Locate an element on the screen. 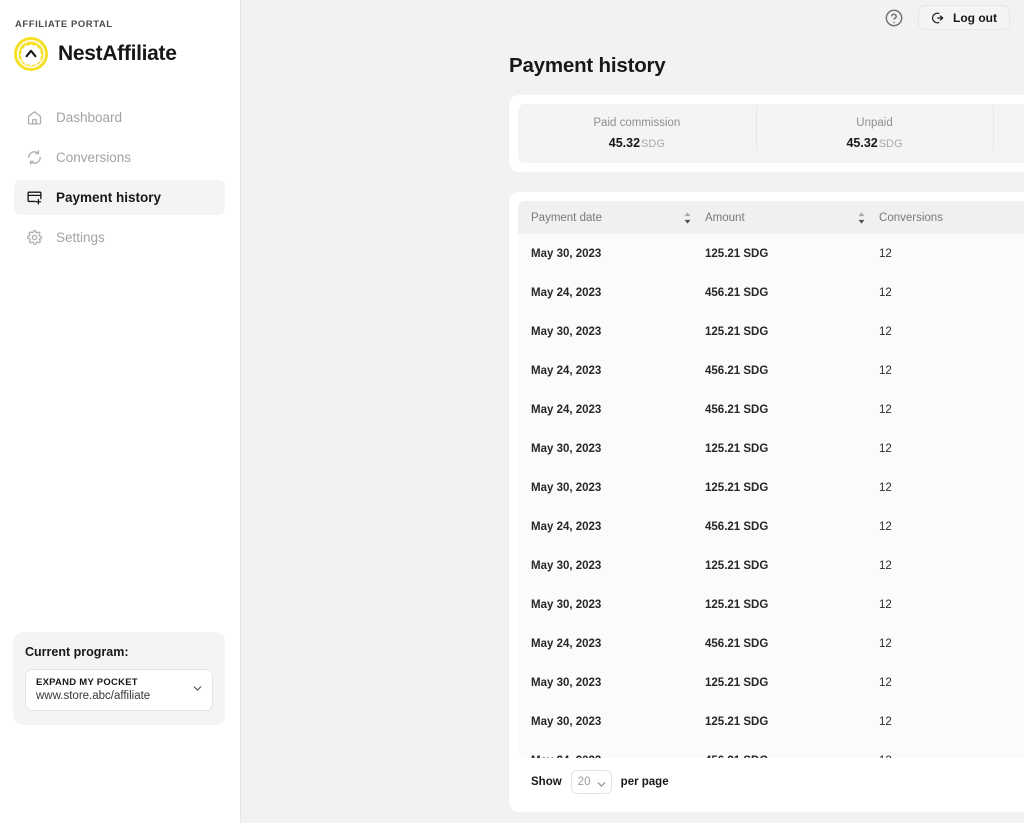 The width and height of the screenshot is (1024, 823). table-header-row: Payment date Amount Conversions is located at coordinates (771, 217).